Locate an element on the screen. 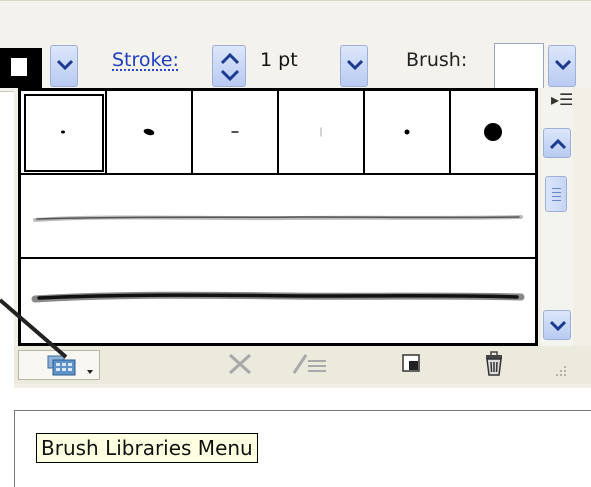  stroke-weight-dropdown-button is located at coordinates (354, 66).